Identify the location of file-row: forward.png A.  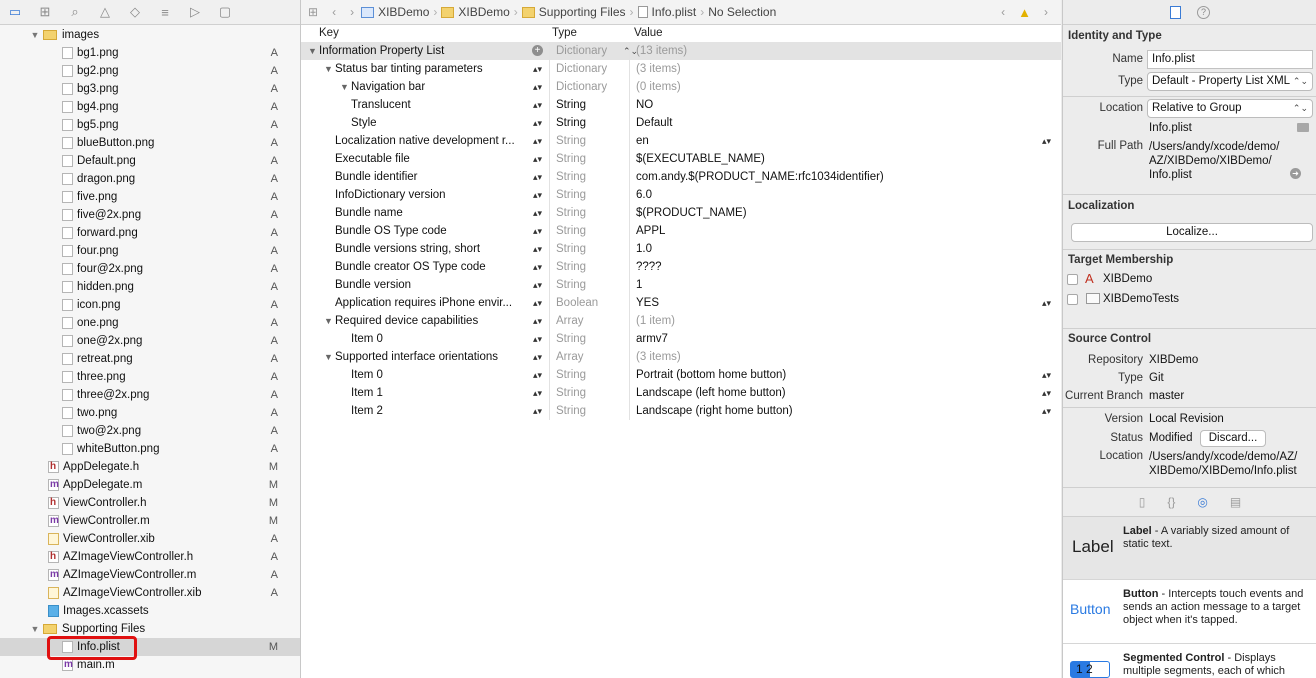
(150, 233).